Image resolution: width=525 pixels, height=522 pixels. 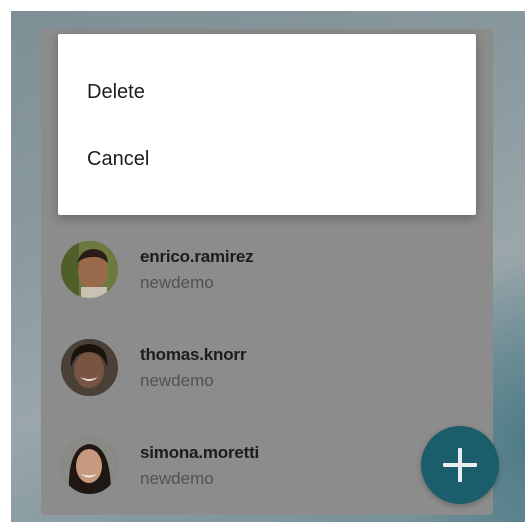 I want to click on plus-icon, so click(x=460, y=465).